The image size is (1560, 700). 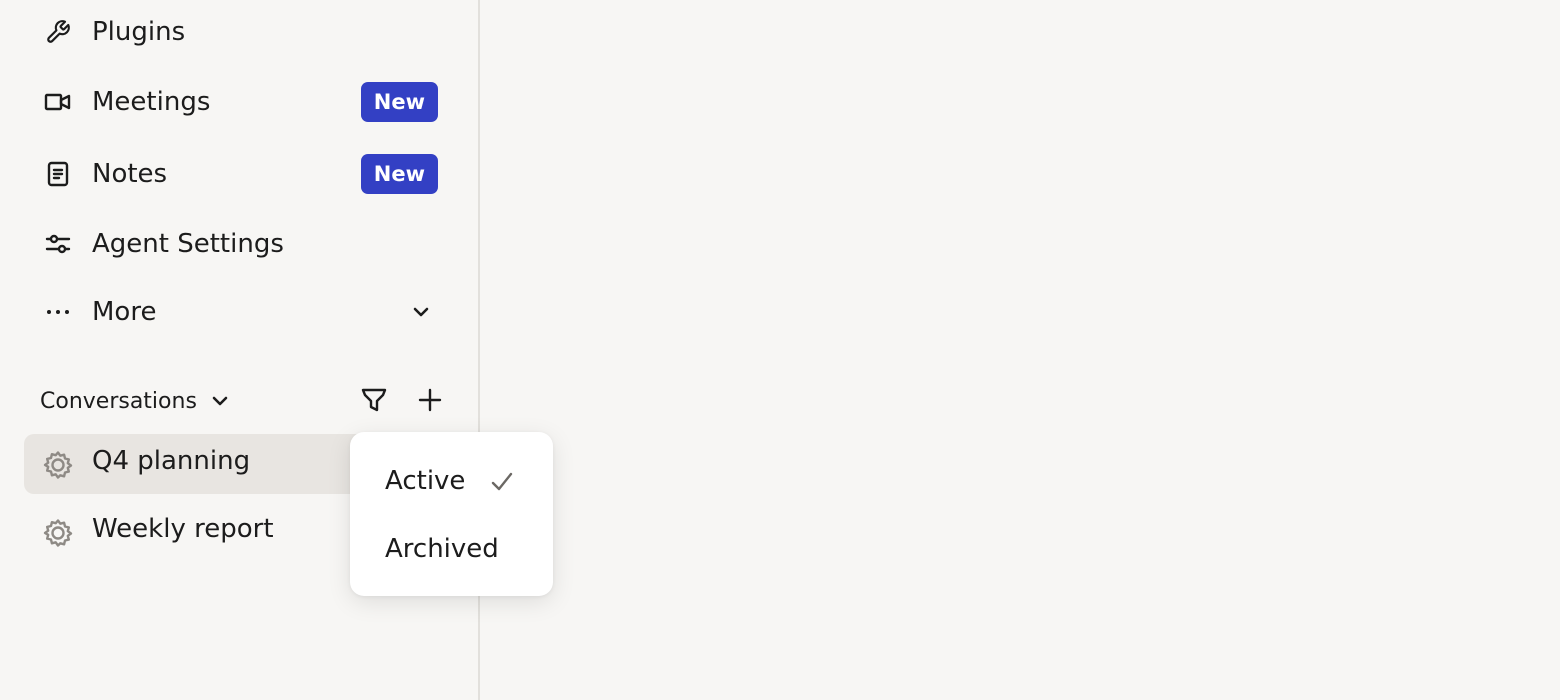 What do you see at coordinates (58, 312) in the screenshot?
I see `ellipsis-icon` at bounding box center [58, 312].